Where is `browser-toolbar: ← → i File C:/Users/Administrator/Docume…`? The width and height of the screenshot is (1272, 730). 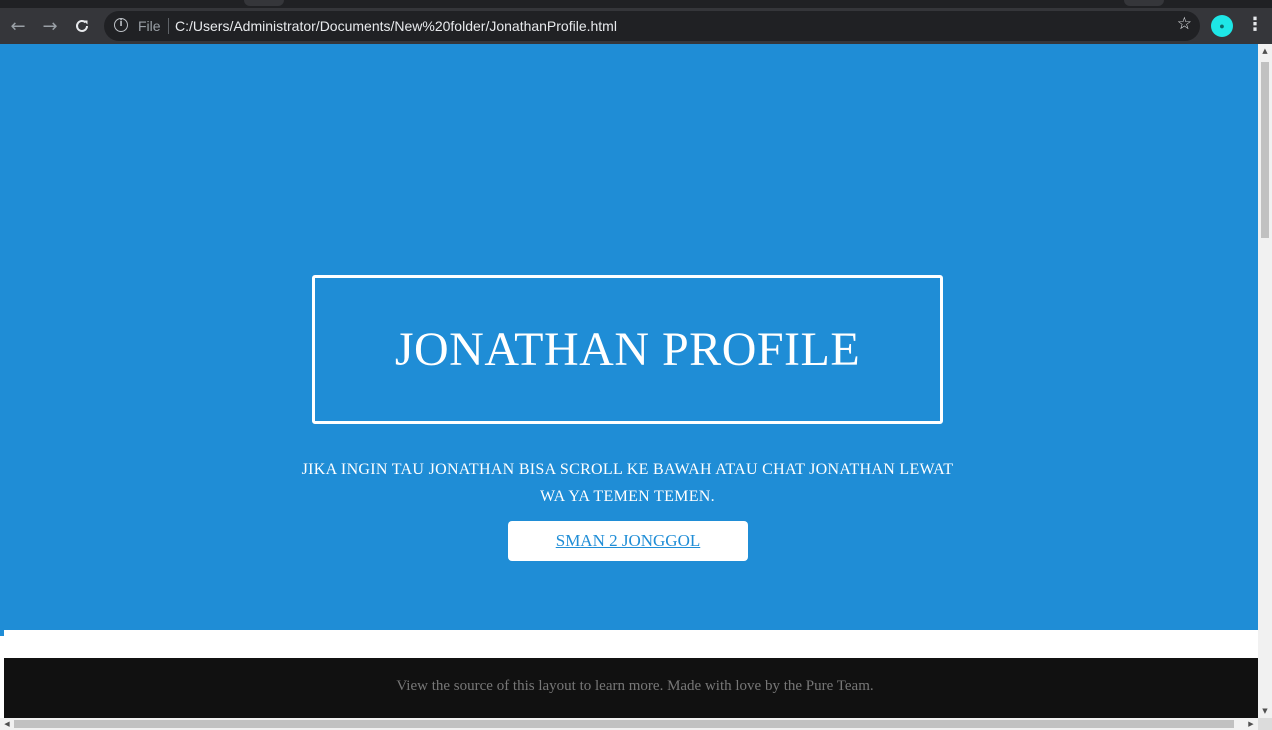
browser-toolbar: ← → i File C:/Users/Administrator/Docume… is located at coordinates (636, 26).